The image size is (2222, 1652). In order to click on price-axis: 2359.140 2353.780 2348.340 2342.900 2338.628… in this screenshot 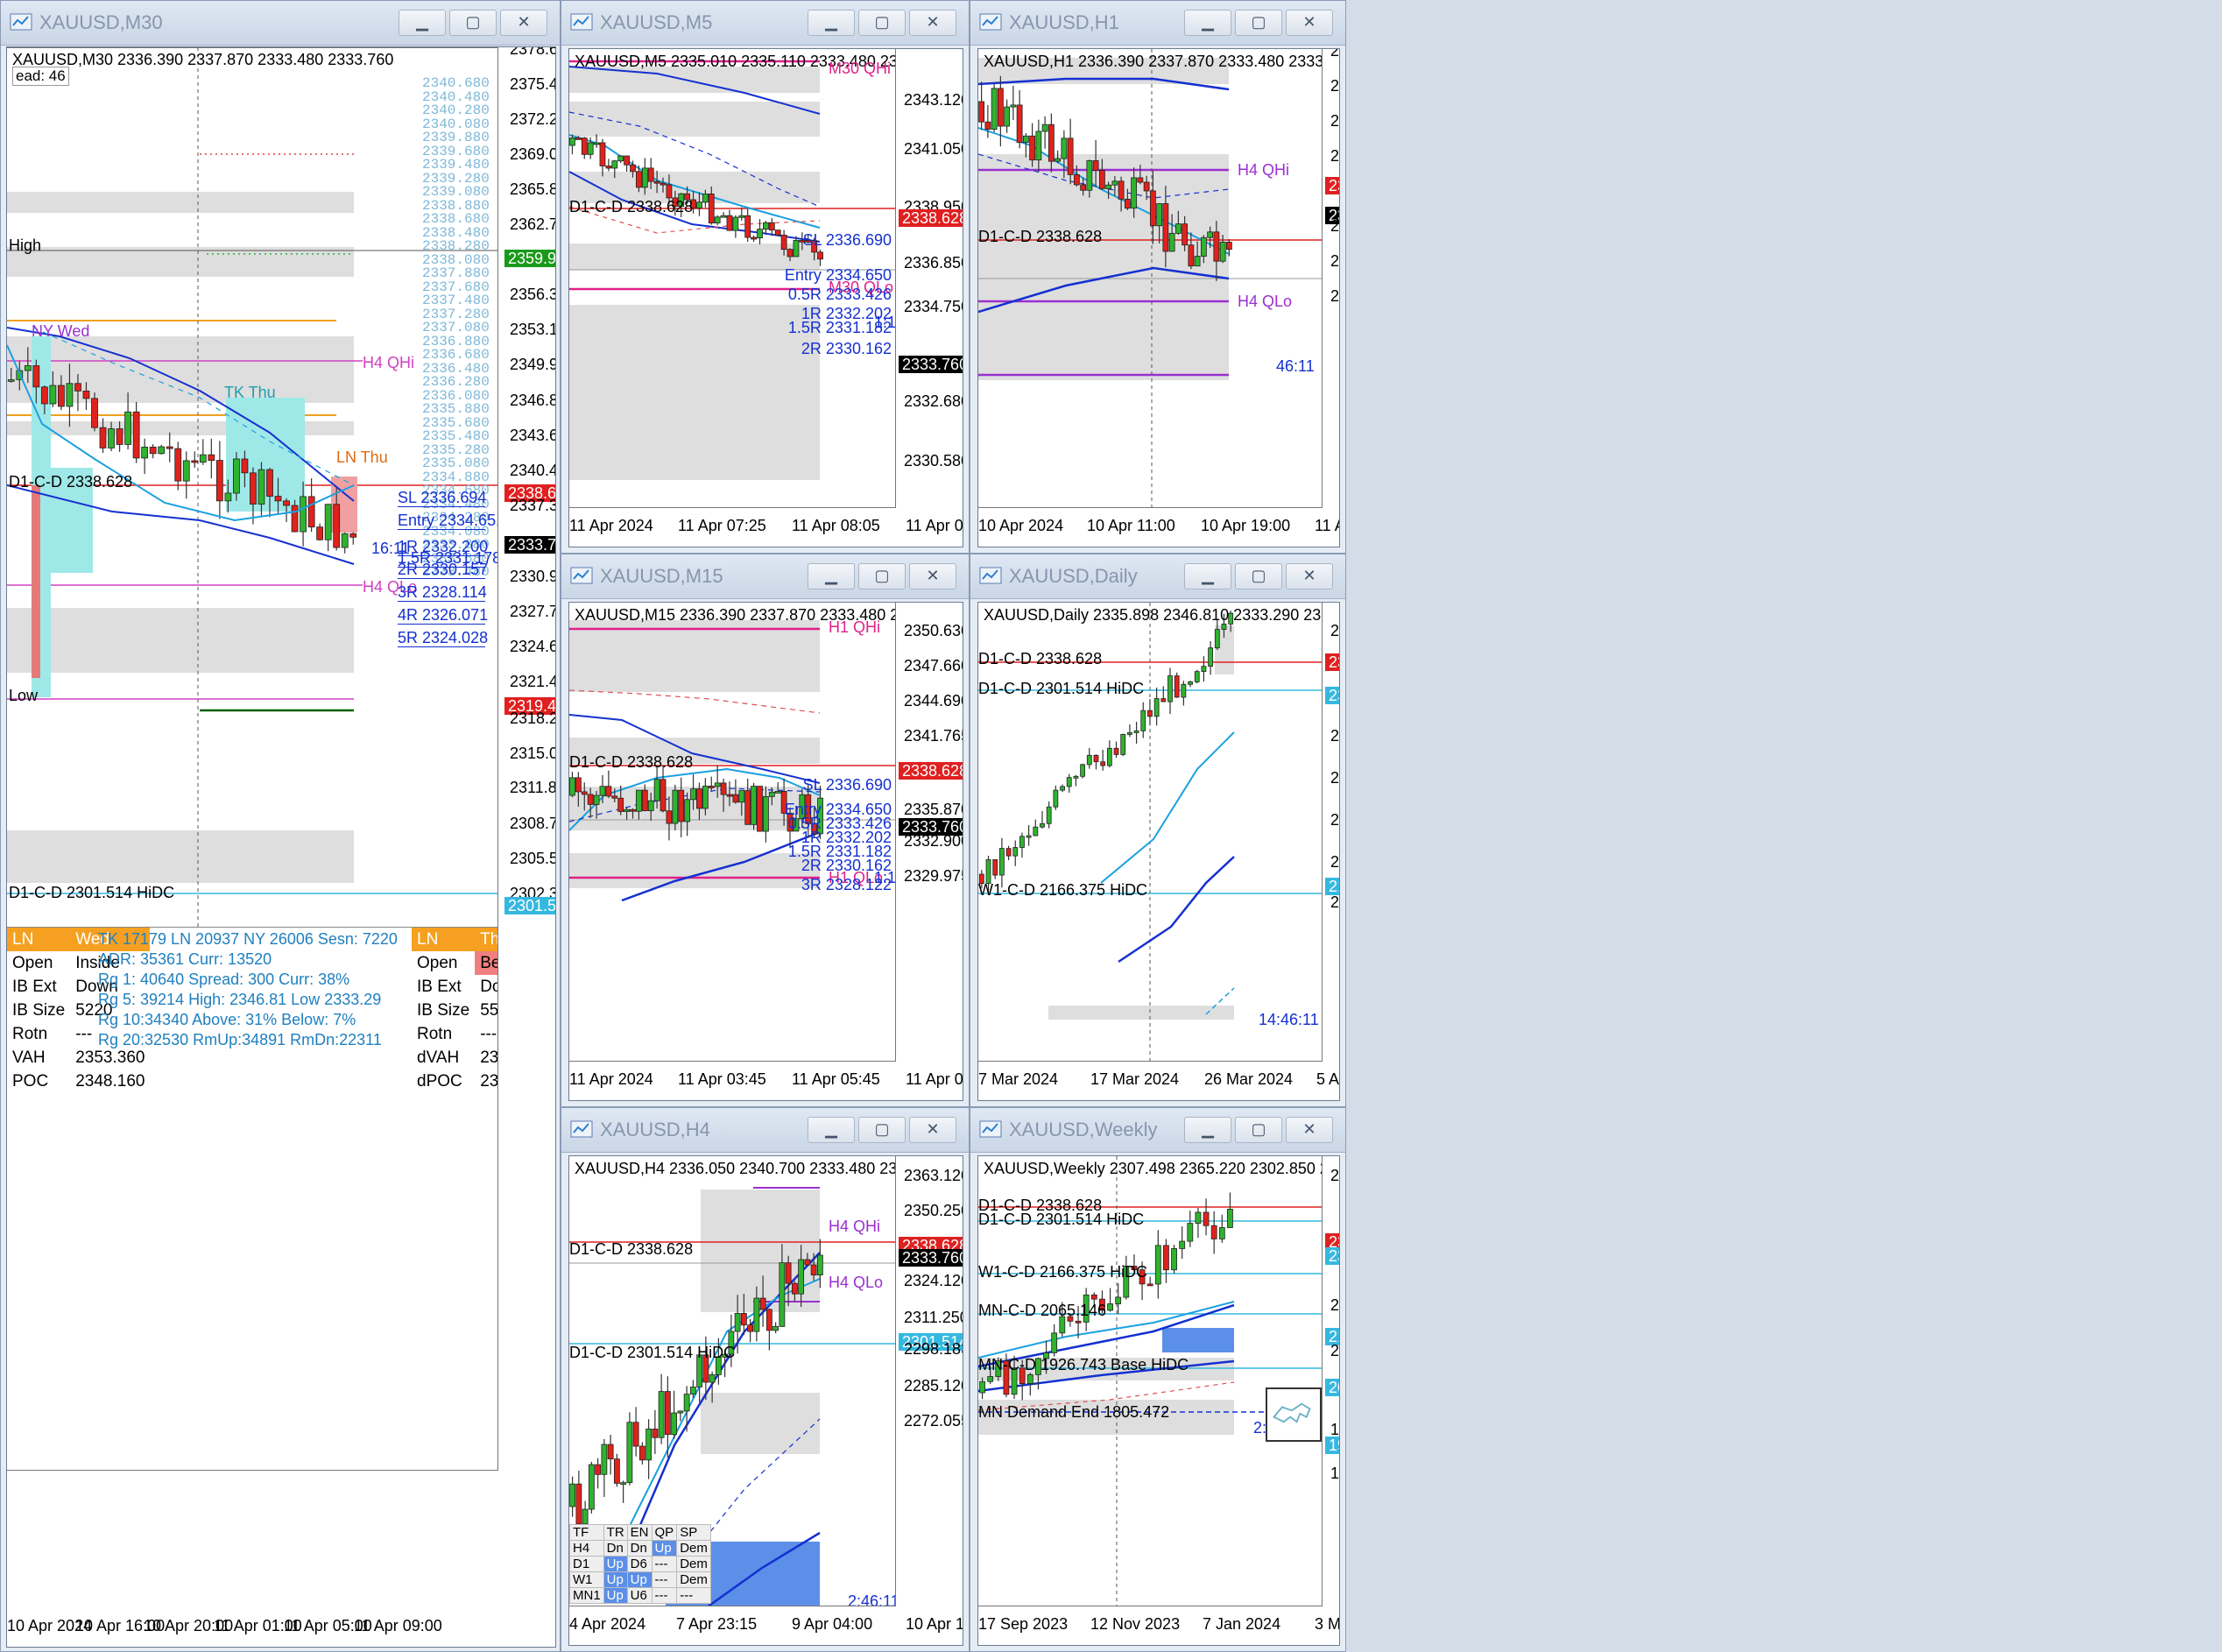, I will do `click(1331, 278)`.